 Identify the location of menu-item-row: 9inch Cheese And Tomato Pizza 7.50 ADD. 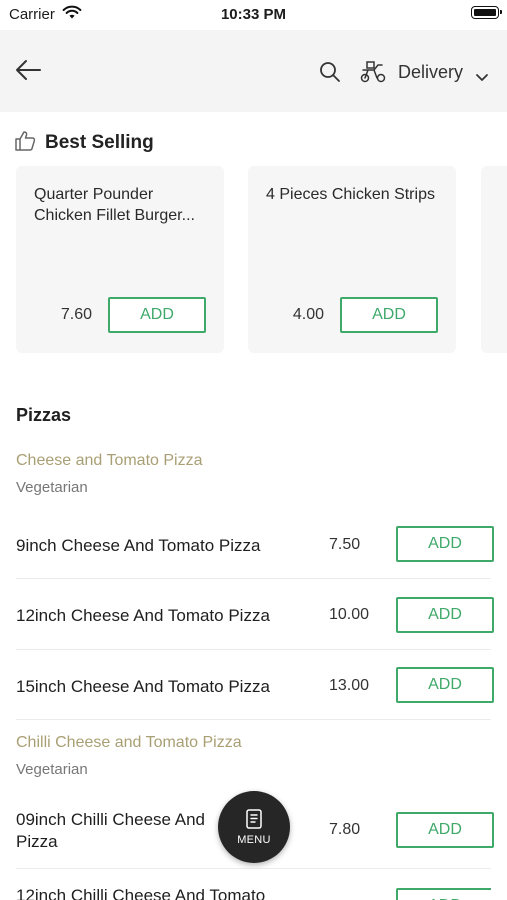
(255, 545).